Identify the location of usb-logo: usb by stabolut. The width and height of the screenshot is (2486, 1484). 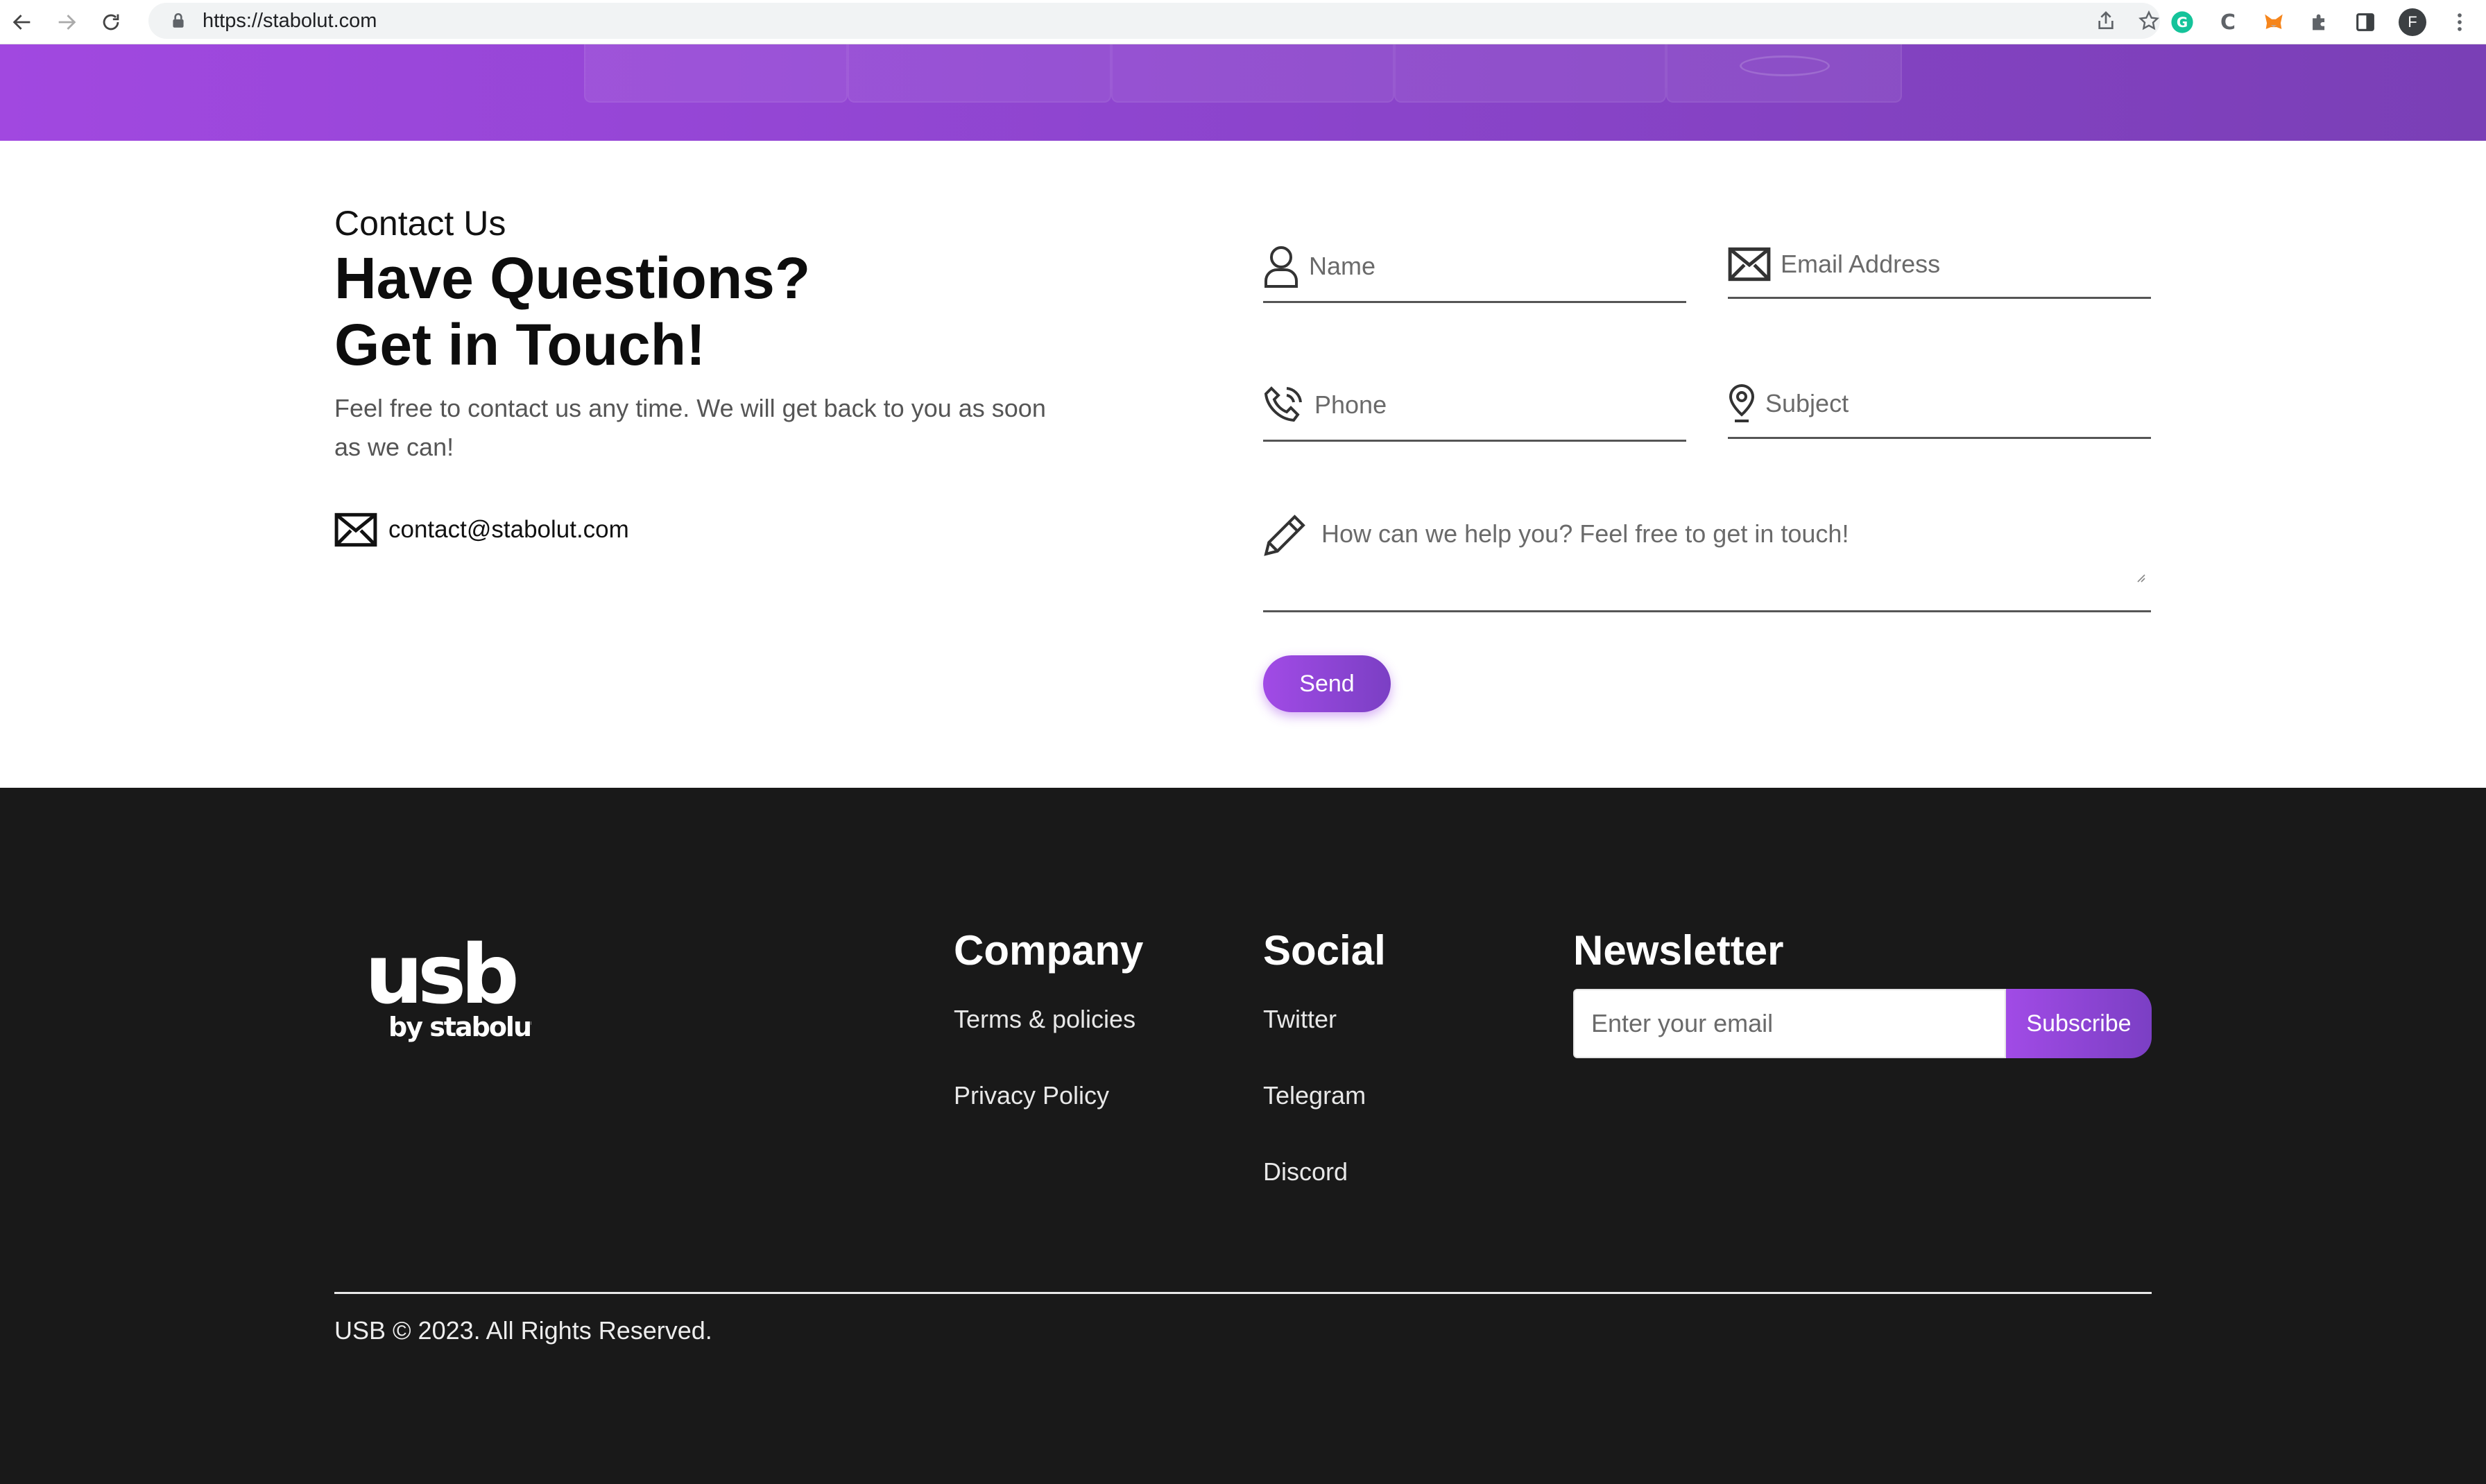
(448, 985).